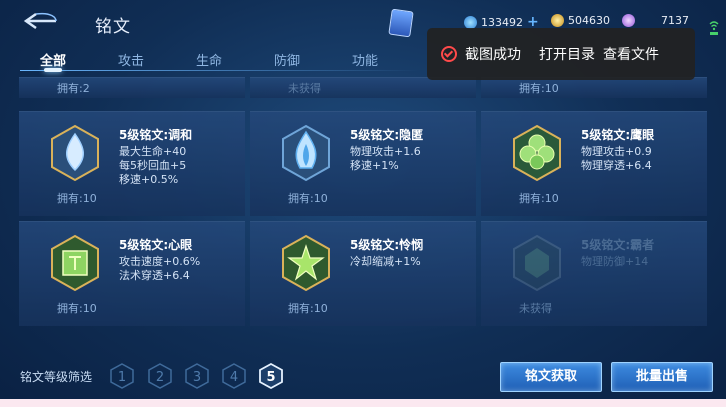  Describe the element at coordinates (75, 153) in the screenshot. I see `teardrop-gem-icon` at that location.